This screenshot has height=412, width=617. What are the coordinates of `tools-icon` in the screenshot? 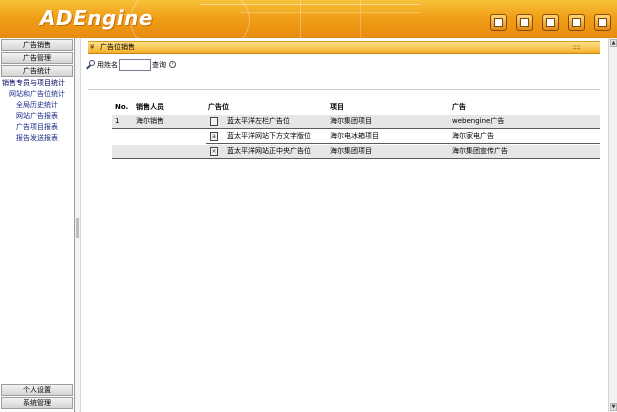 It's located at (498, 22).